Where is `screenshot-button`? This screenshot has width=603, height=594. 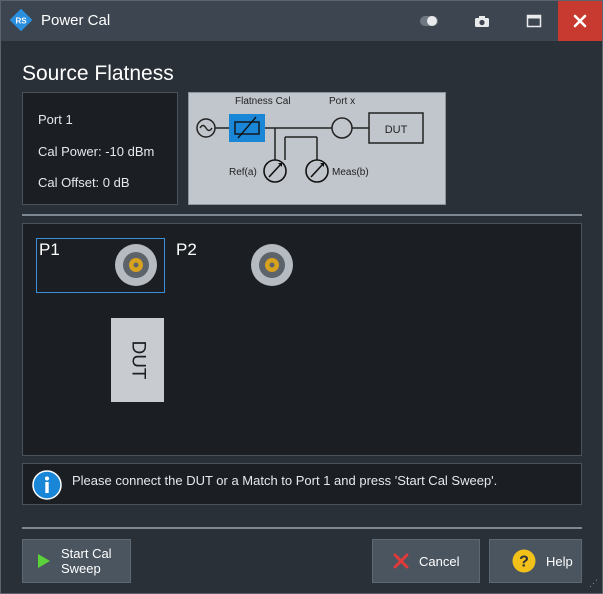
screenshot-button is located at coordinates (482, 21).